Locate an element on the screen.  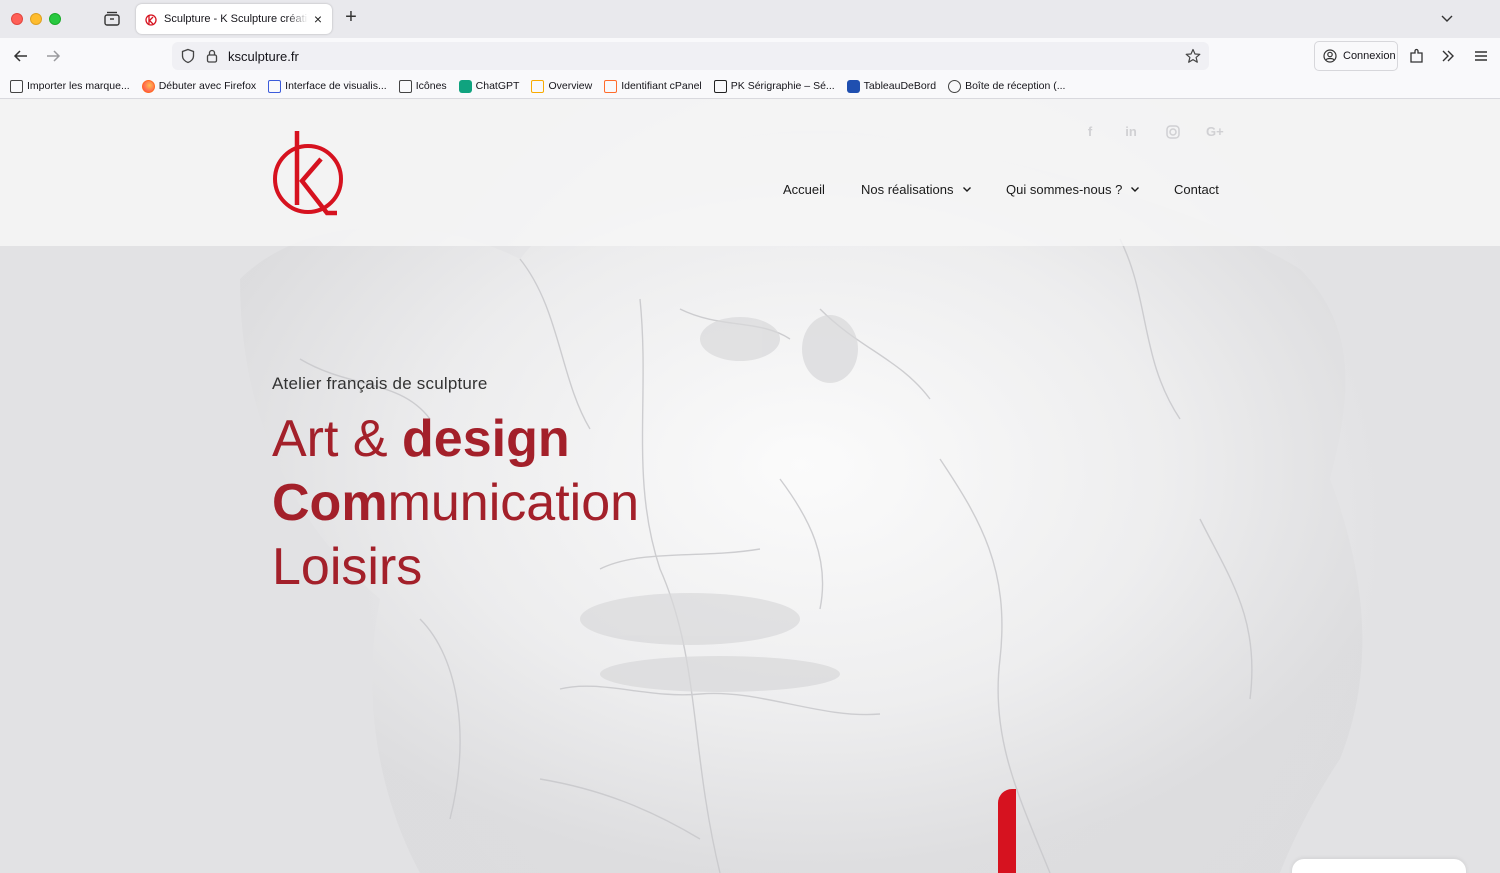
hand-icon is located at coordinates (405, 86).